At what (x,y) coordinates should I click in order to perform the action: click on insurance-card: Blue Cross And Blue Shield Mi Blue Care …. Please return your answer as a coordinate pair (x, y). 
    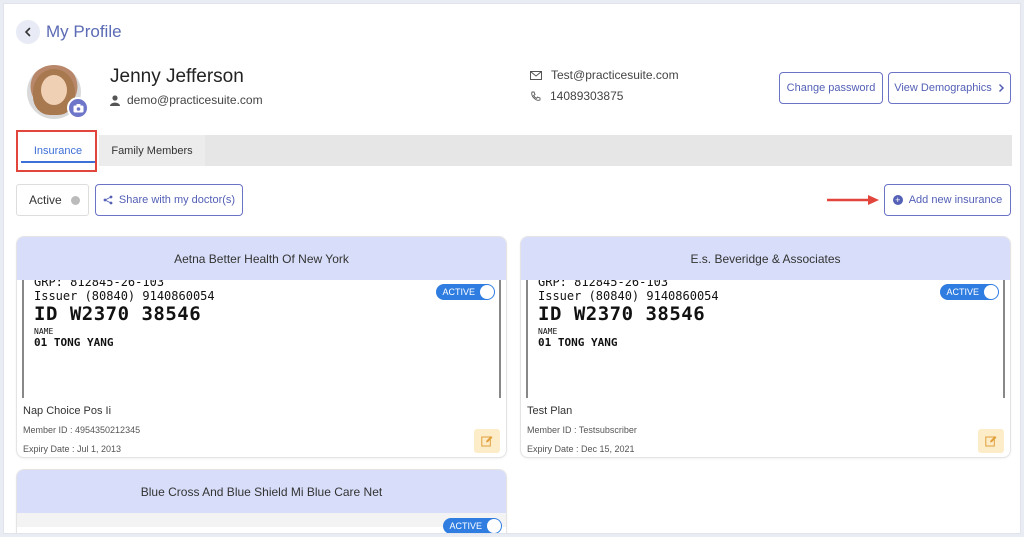
    Looking at the image, I should click on (261, 501).